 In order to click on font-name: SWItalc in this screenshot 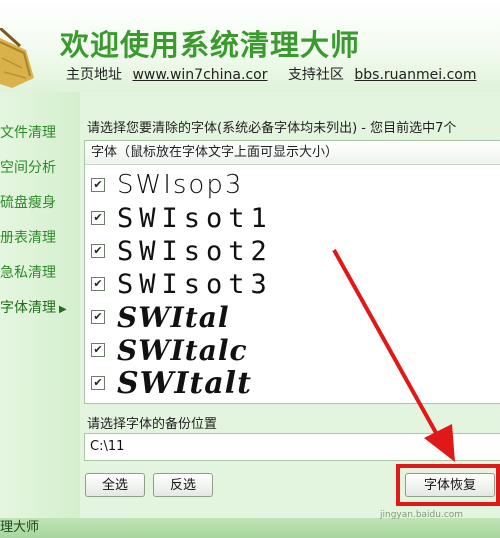, I will do `click(182, 350)`.